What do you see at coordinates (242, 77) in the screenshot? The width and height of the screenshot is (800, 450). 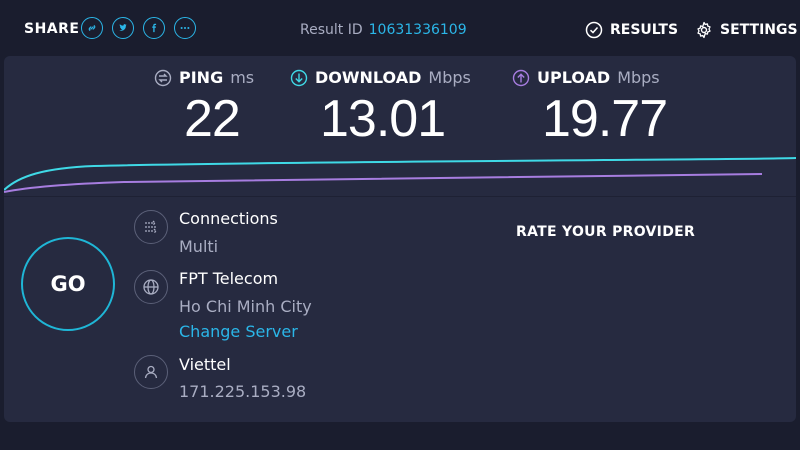 I see `ping-unit: ms` at bounding box center [242, 77].